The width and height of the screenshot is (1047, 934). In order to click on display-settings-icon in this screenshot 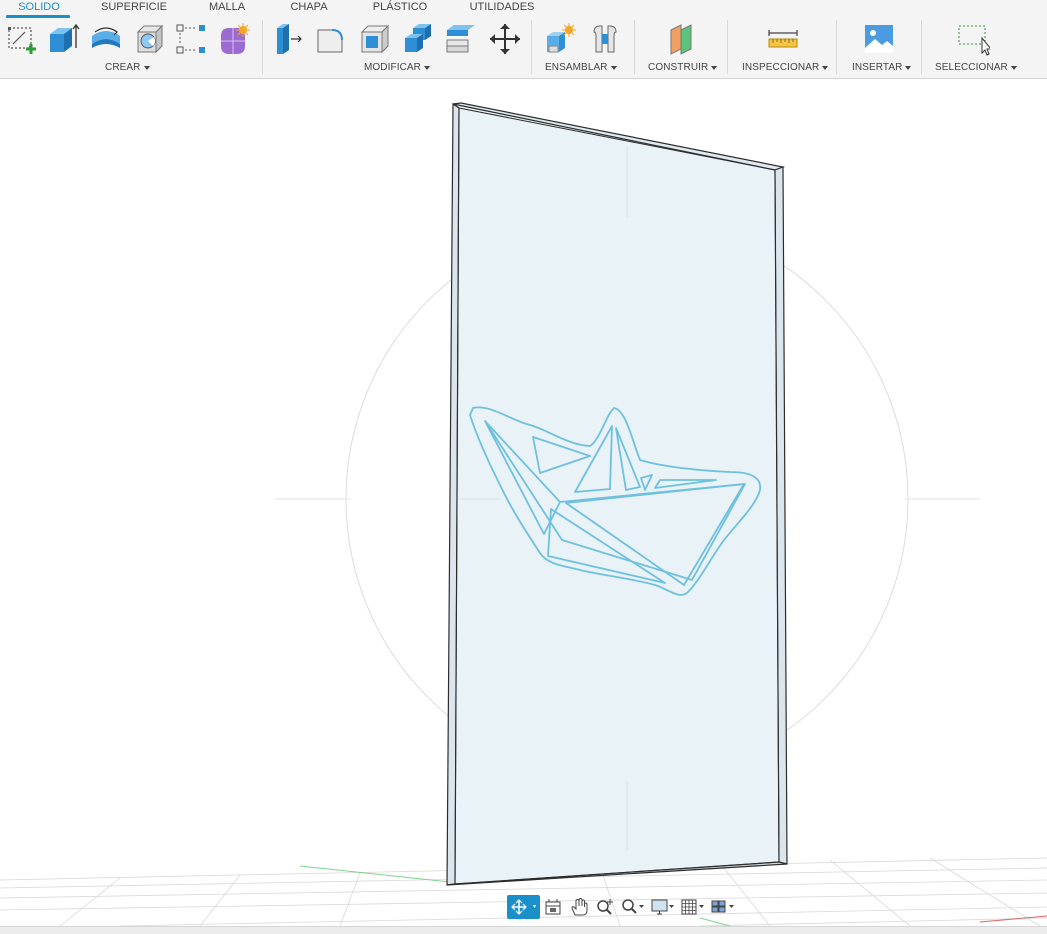, I will do `click(663, 907)`.